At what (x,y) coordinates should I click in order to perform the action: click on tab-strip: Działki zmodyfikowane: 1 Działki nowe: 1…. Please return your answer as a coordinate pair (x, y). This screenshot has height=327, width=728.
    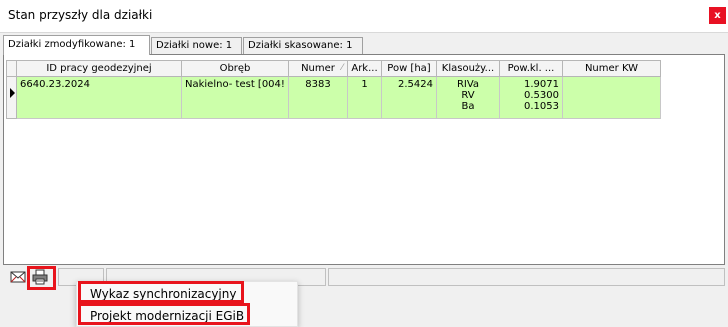
    Looking at the image, I should click on (364, 44).